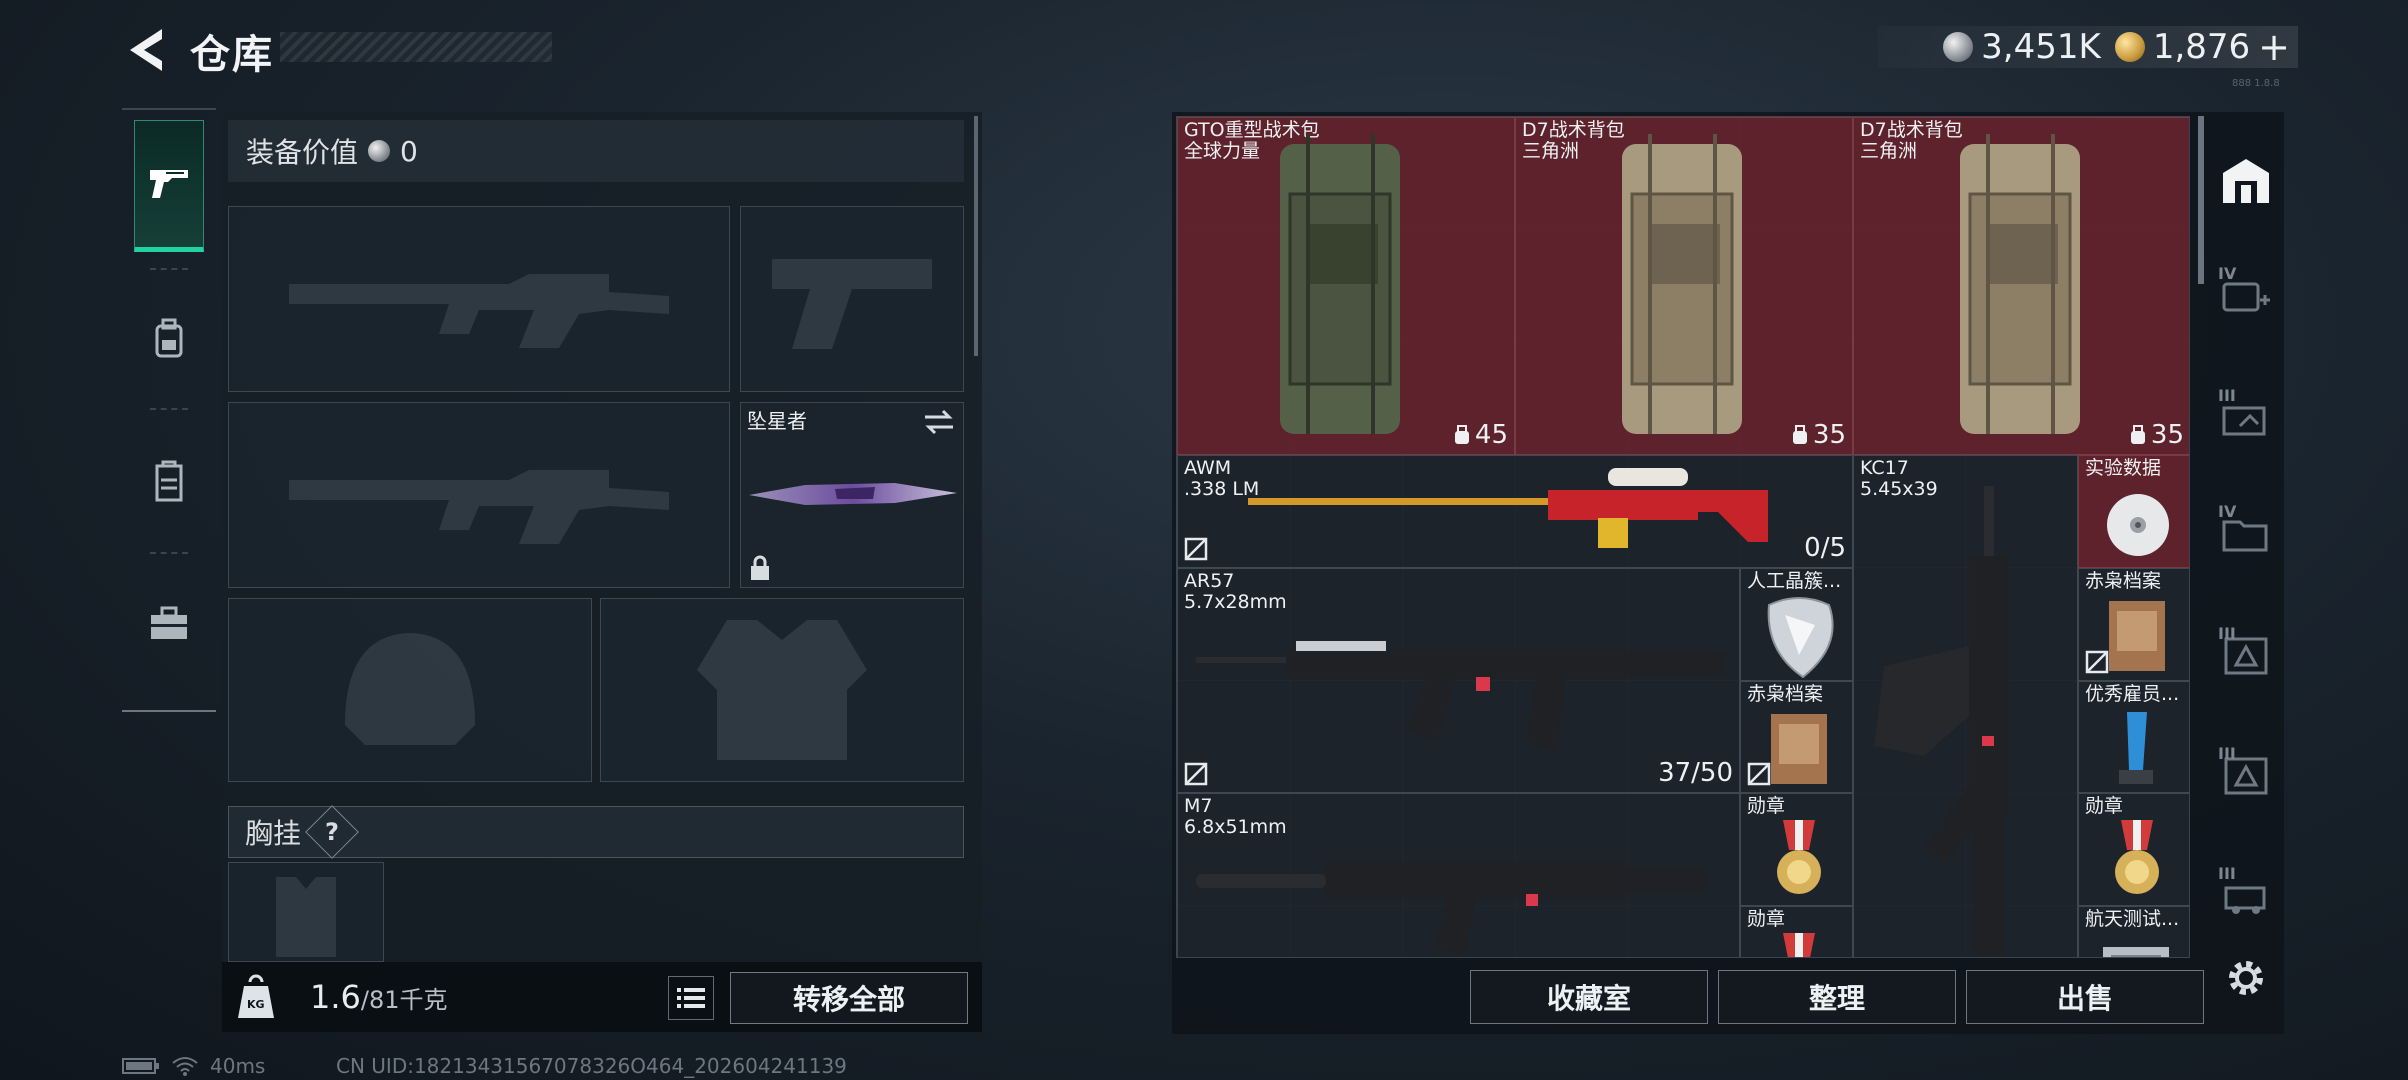 Image resolution: width=2408 pixels, height=1080 pixels. Describe the element at coordinates (302, 152) in the screenshot. I see `equipment-value-label: 装备价值` at that location.